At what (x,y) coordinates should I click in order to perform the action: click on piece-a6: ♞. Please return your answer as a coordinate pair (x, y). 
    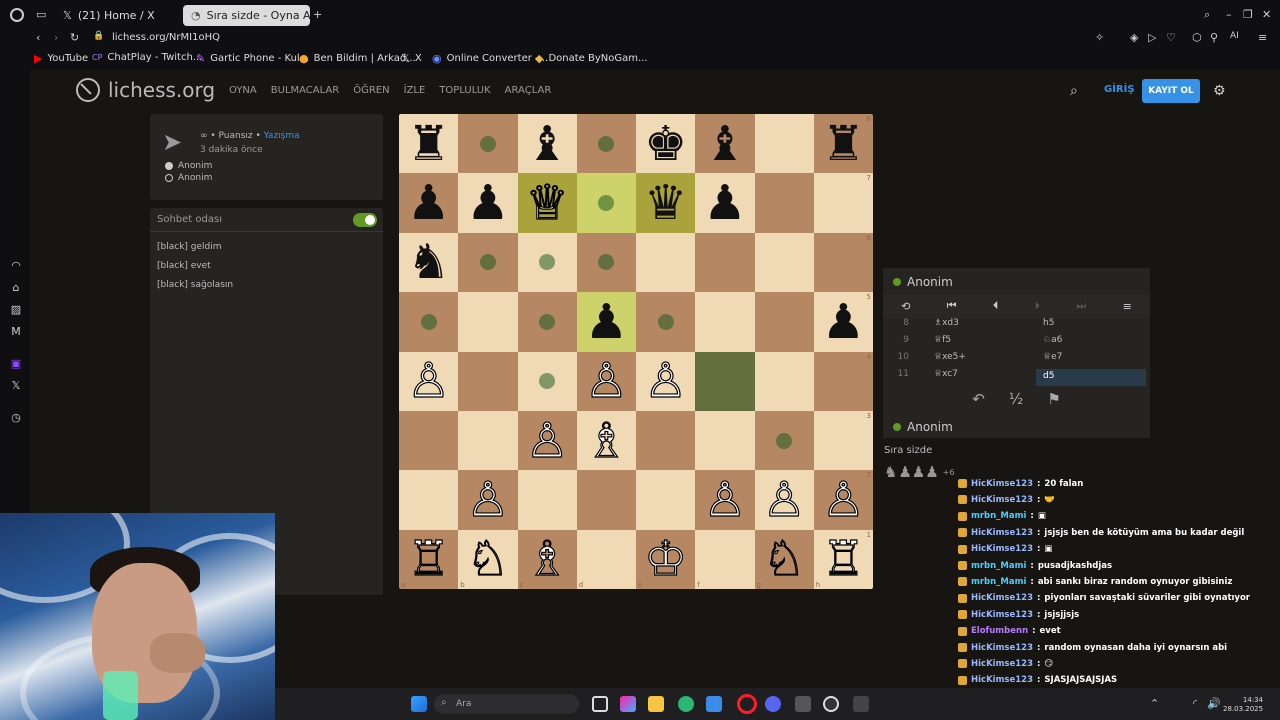
    Looking at the image, I should click on (428, 262).